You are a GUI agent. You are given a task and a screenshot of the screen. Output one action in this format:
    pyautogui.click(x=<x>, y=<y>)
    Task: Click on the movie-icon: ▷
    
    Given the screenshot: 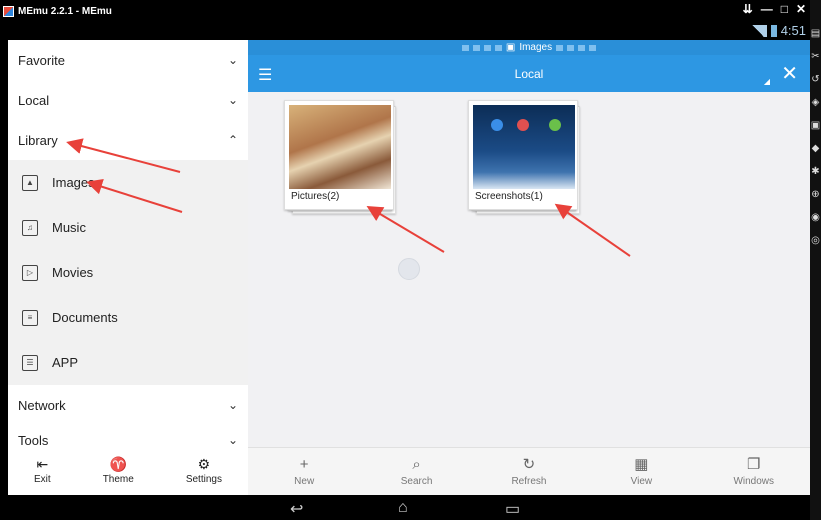 What is the action you would take?
    pyautogui.click(x=30, y=272)
    